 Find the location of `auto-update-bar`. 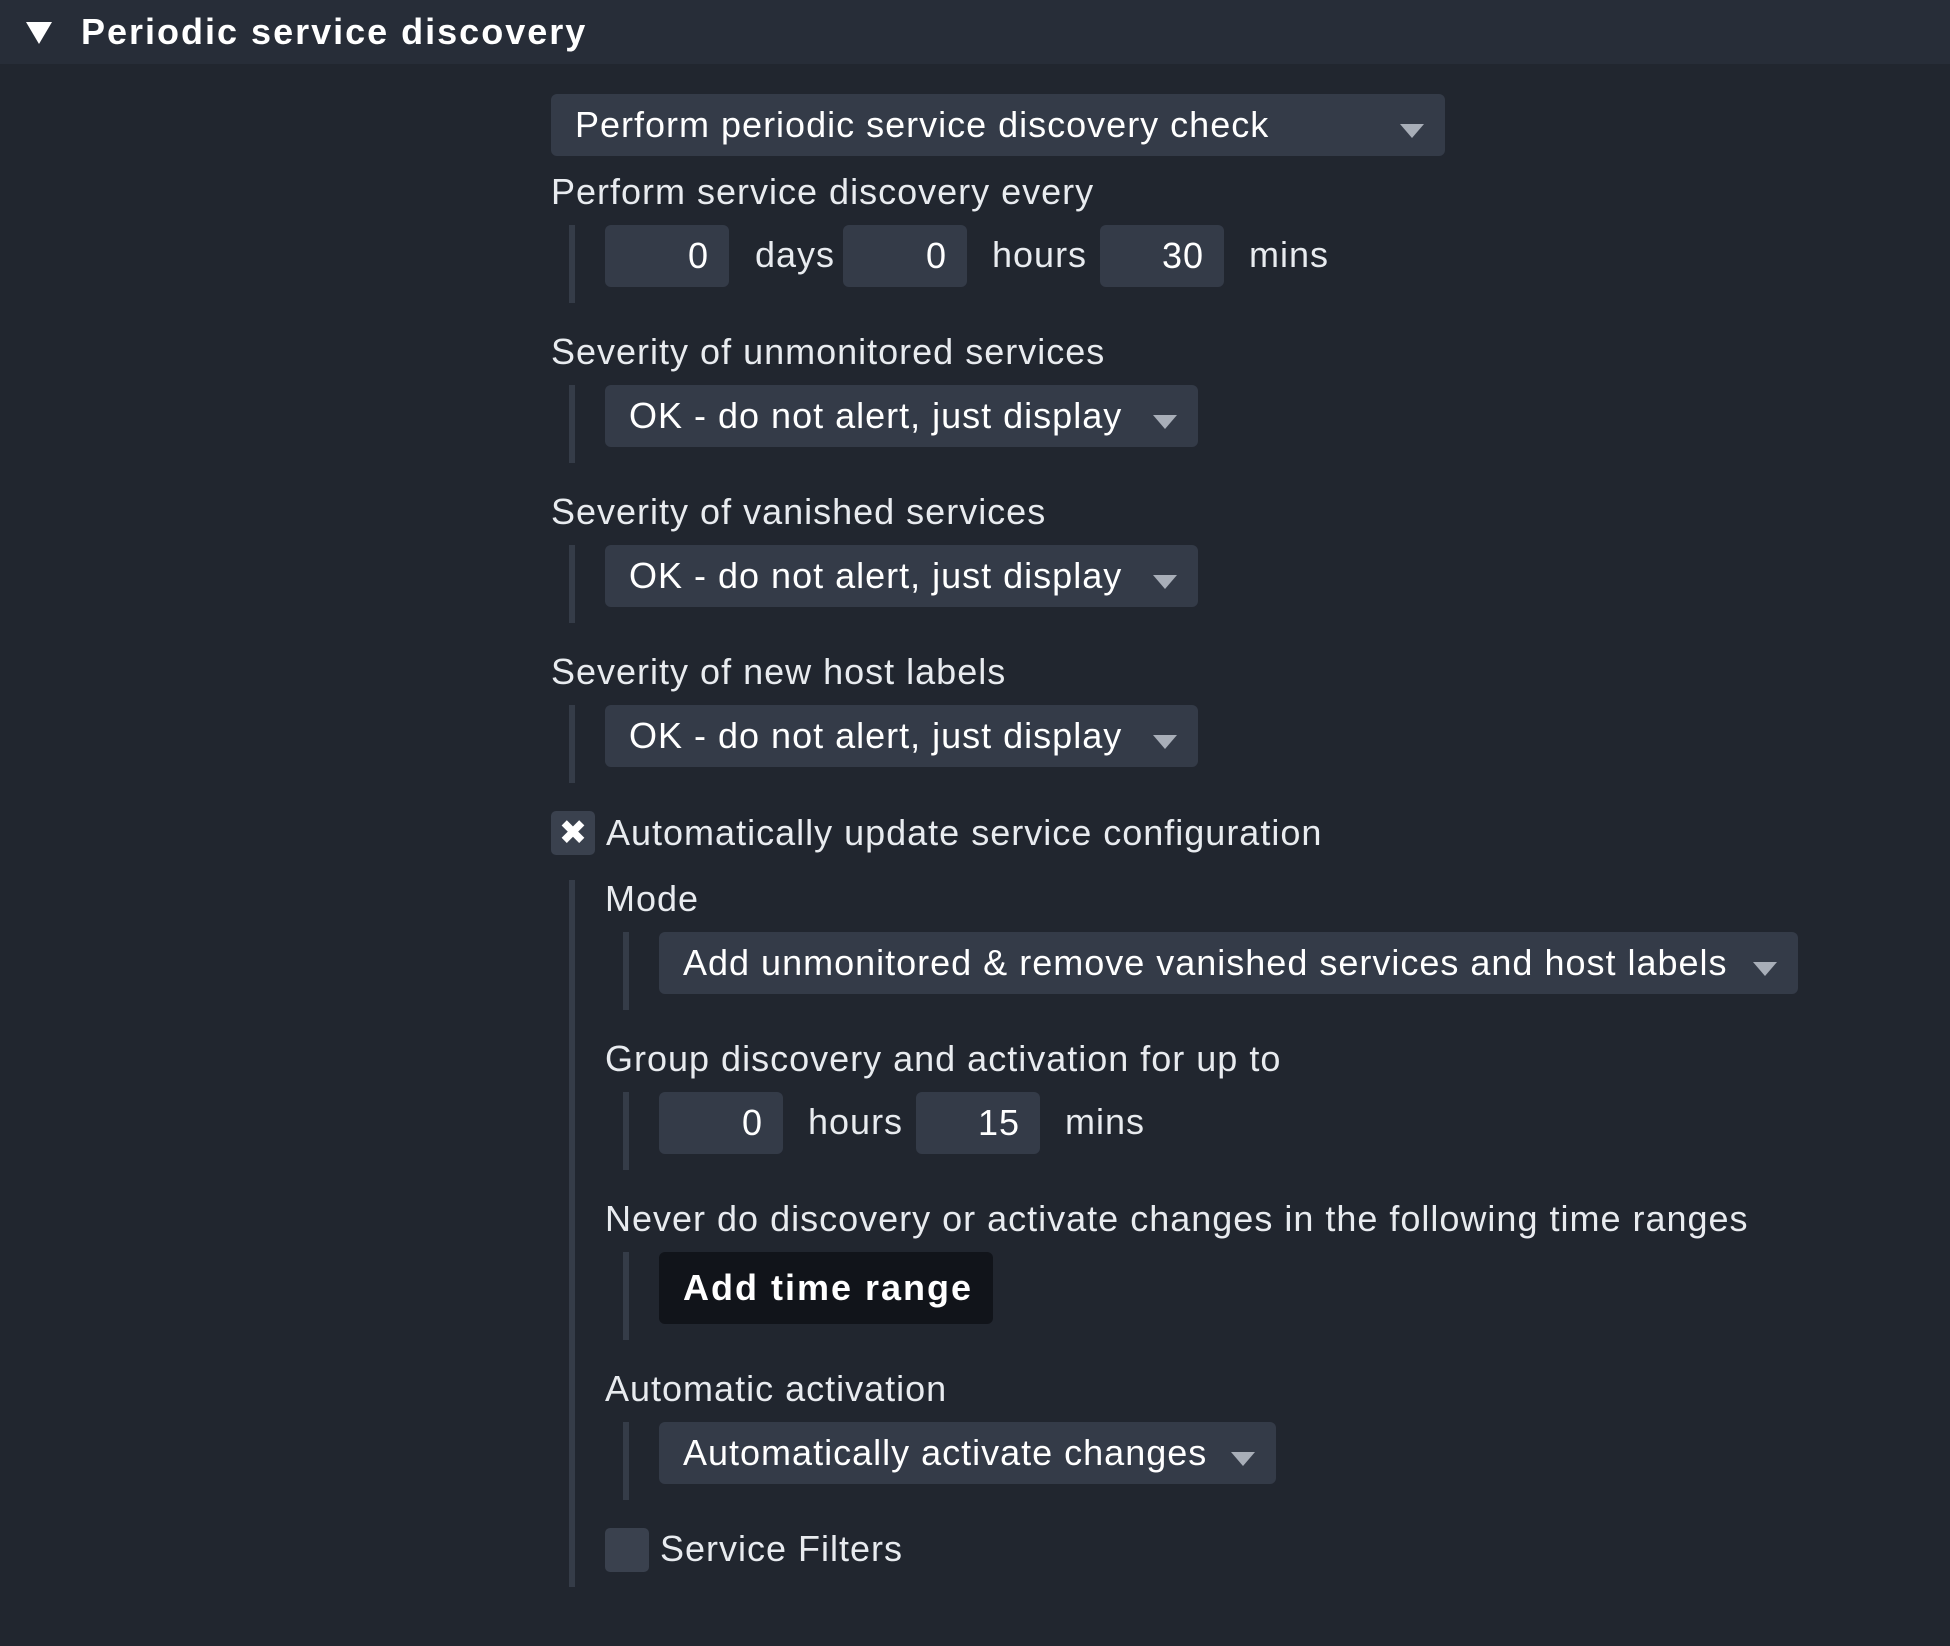

auto-update-bar is located at coordinates (572, 1233).